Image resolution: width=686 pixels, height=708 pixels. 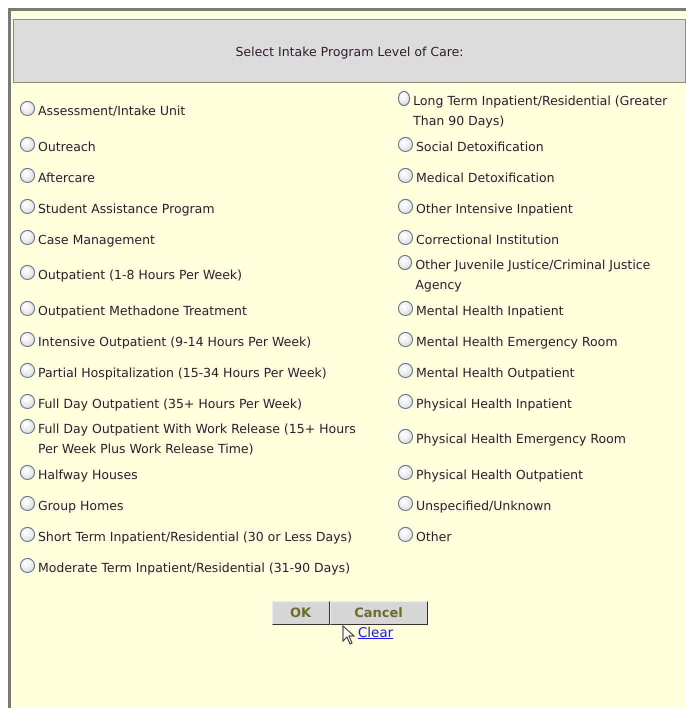 I want to click on cancel-button: Cancel, so click(x=379, y=613).